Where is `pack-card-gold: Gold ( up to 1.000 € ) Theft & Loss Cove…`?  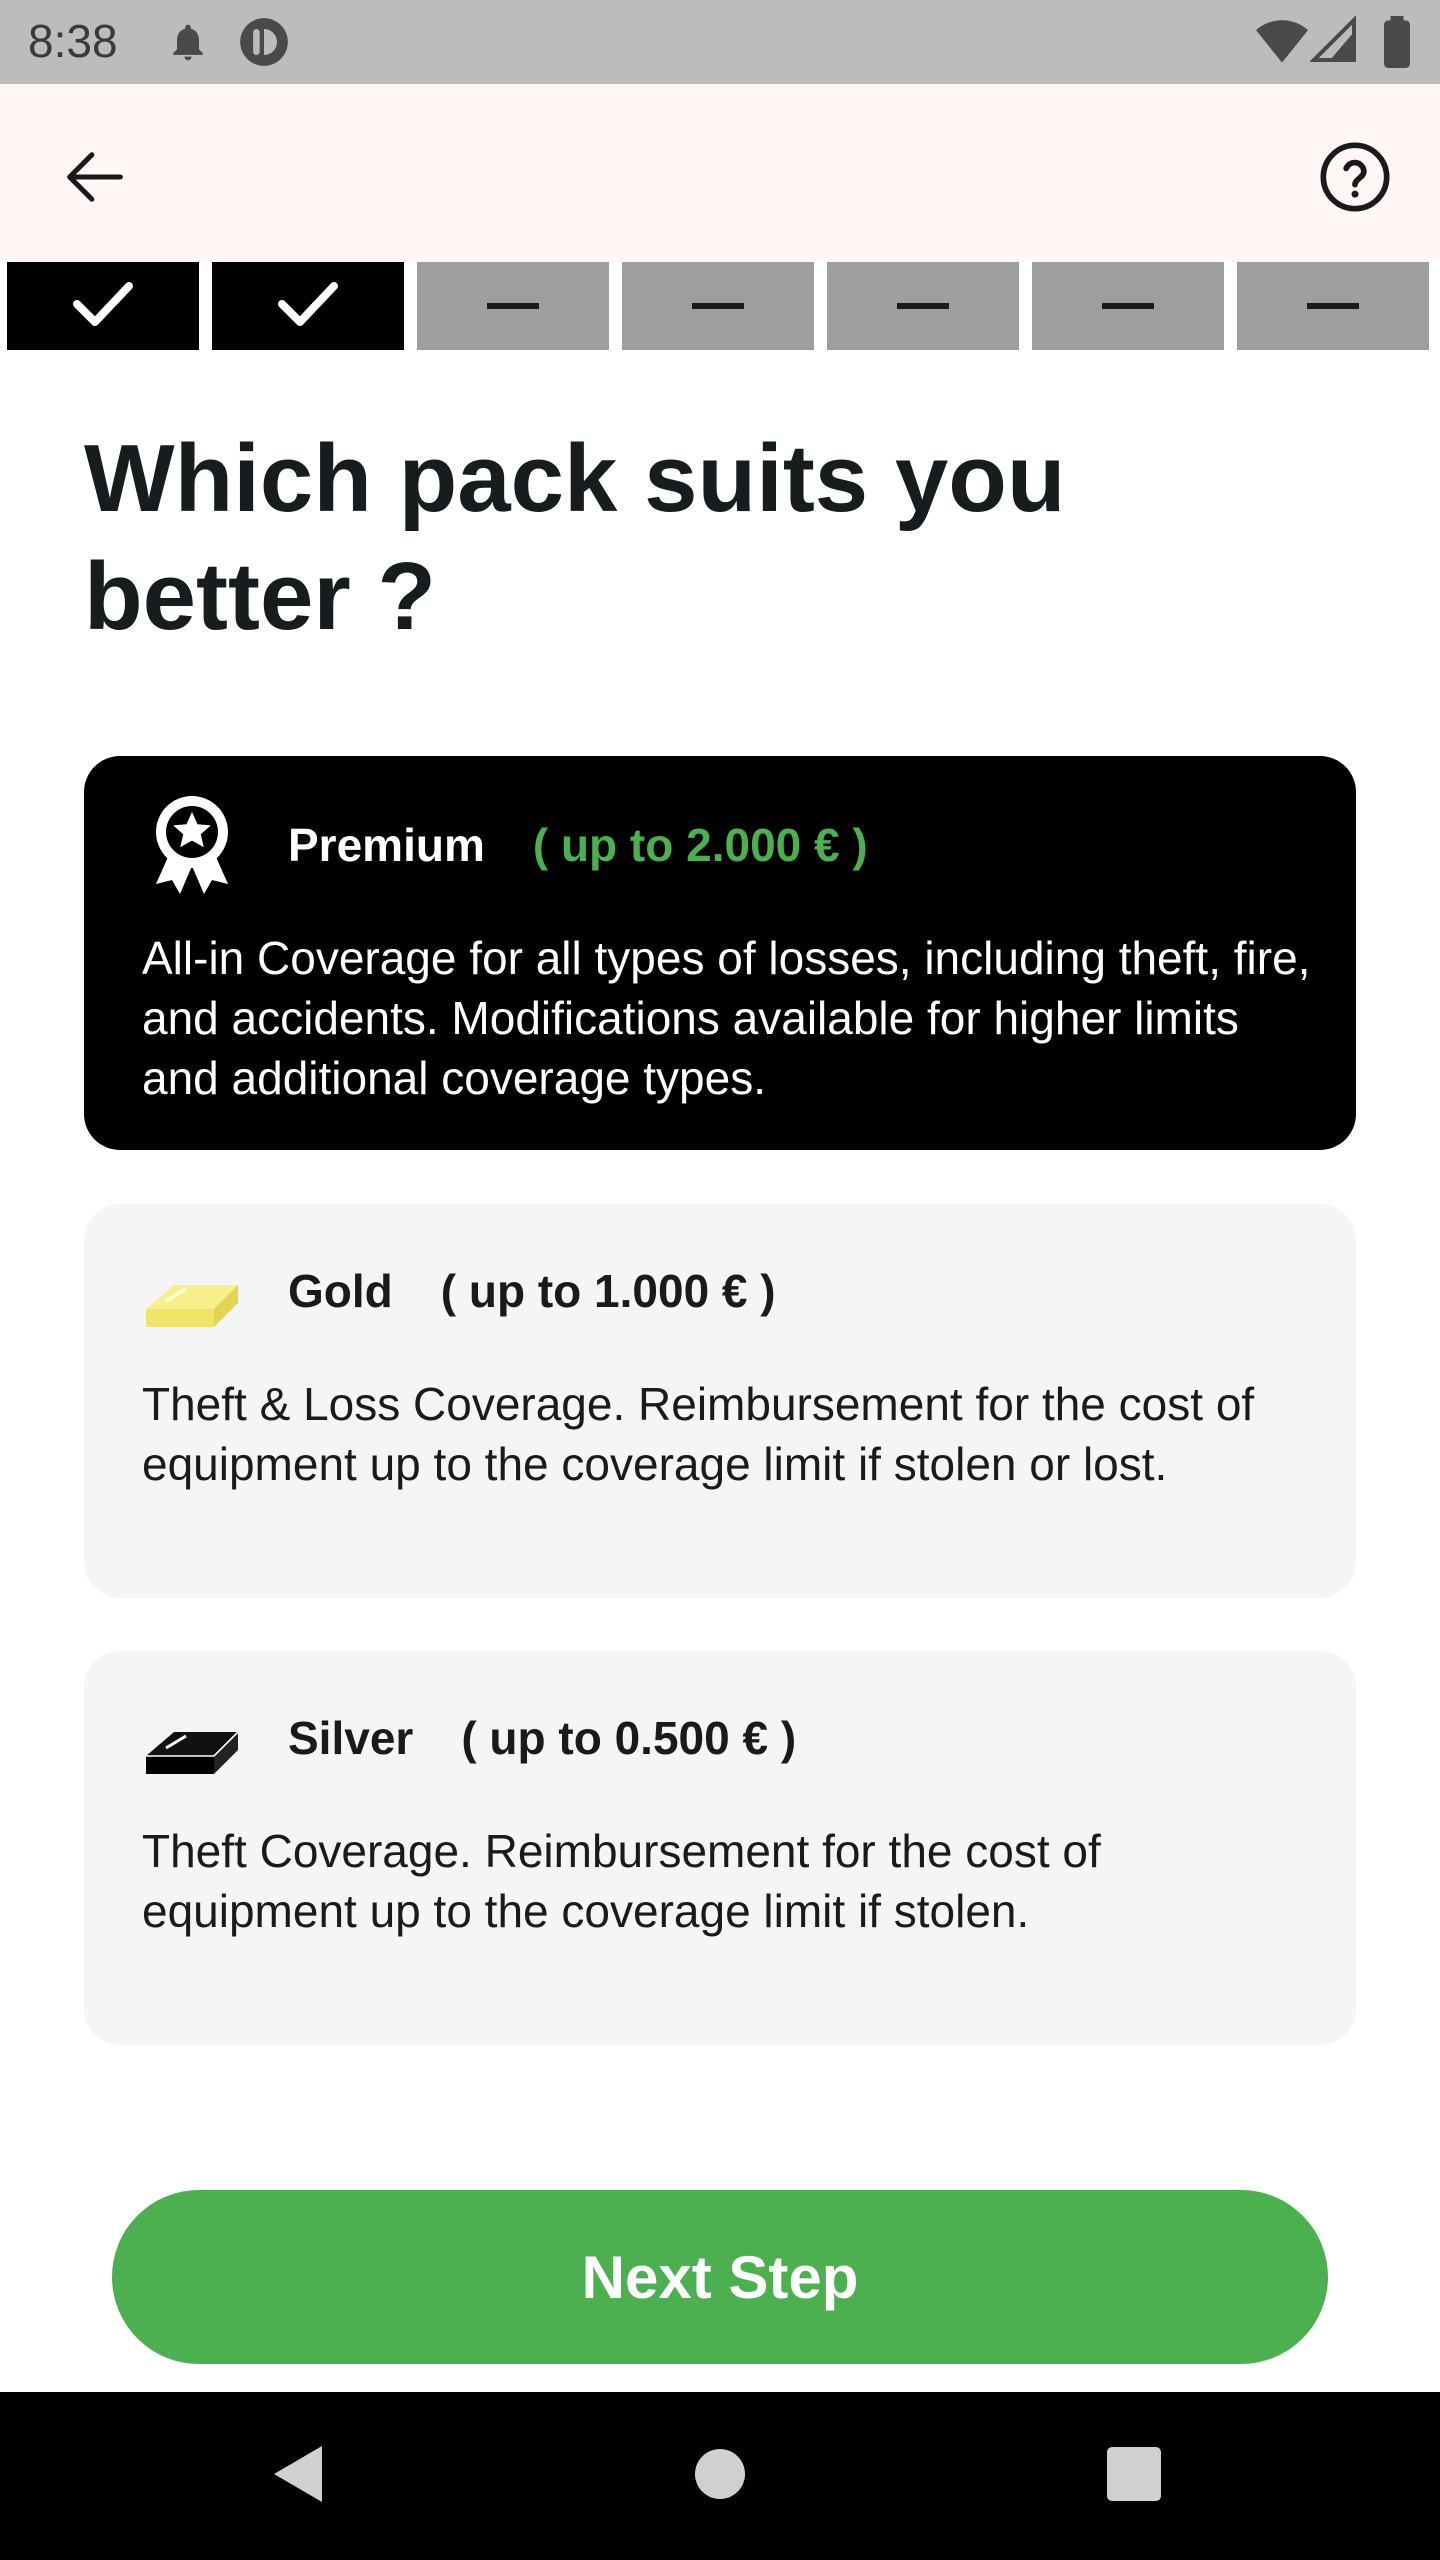 pack-card-gold: Gold ( up to 1.000 € ) Theft & Loss Cove… is located at coordinates (720, 1401).